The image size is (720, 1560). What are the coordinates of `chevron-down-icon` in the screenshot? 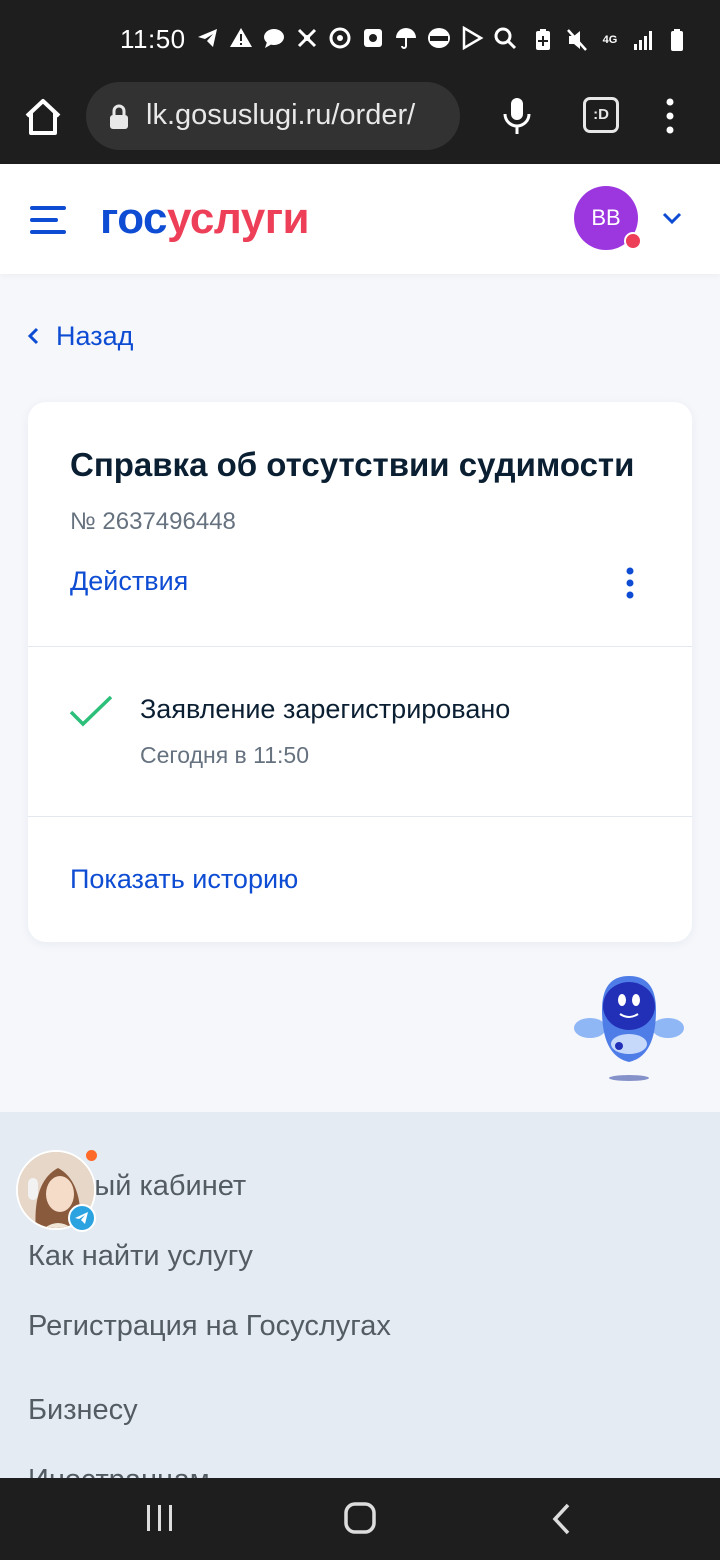 It's located at (672, 218).